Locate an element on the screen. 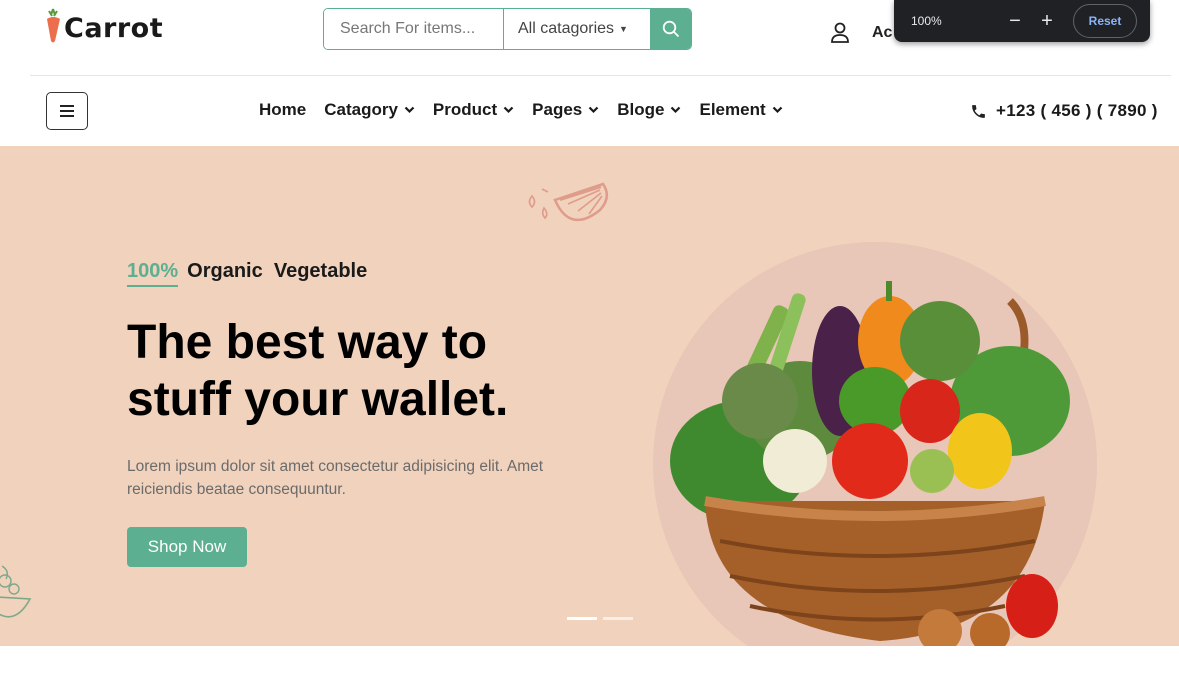  phone-icon is located at coordinates (978, 111).